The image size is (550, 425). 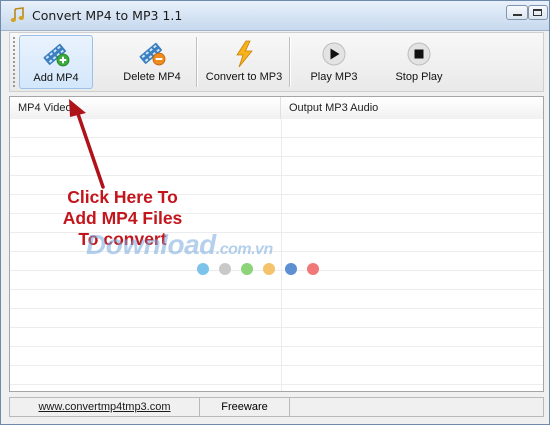 I want to click on column-header-mp4-video: MP4 Video, so click(x=145, y=108).